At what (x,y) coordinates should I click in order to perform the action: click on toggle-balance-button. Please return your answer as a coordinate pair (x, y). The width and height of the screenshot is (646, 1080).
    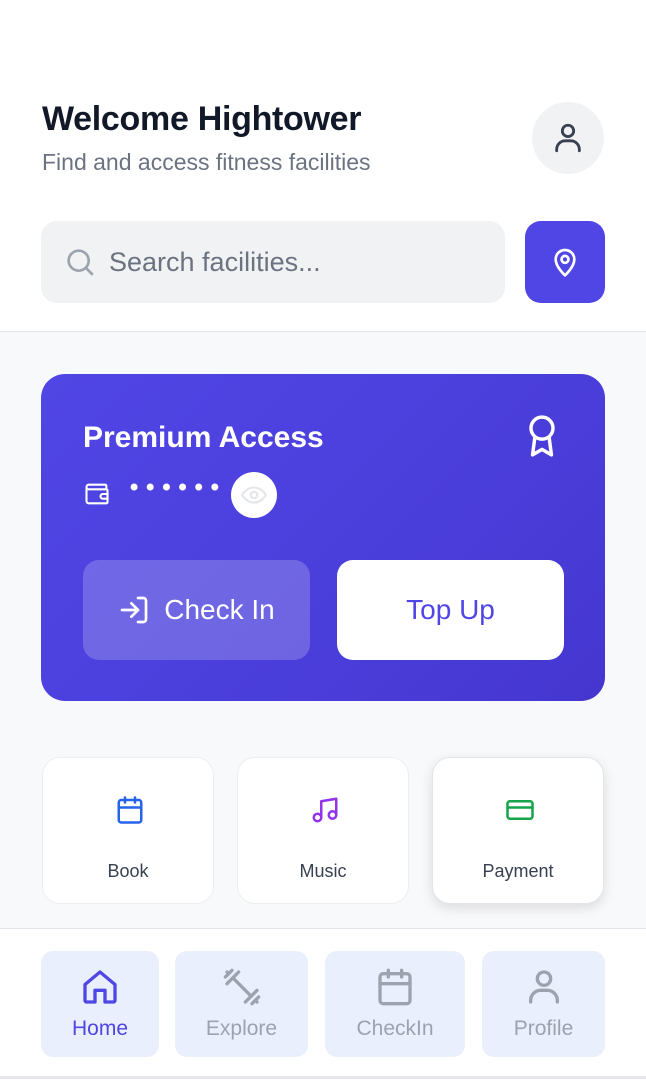
    Looking at the image, I should click on (254, 495).